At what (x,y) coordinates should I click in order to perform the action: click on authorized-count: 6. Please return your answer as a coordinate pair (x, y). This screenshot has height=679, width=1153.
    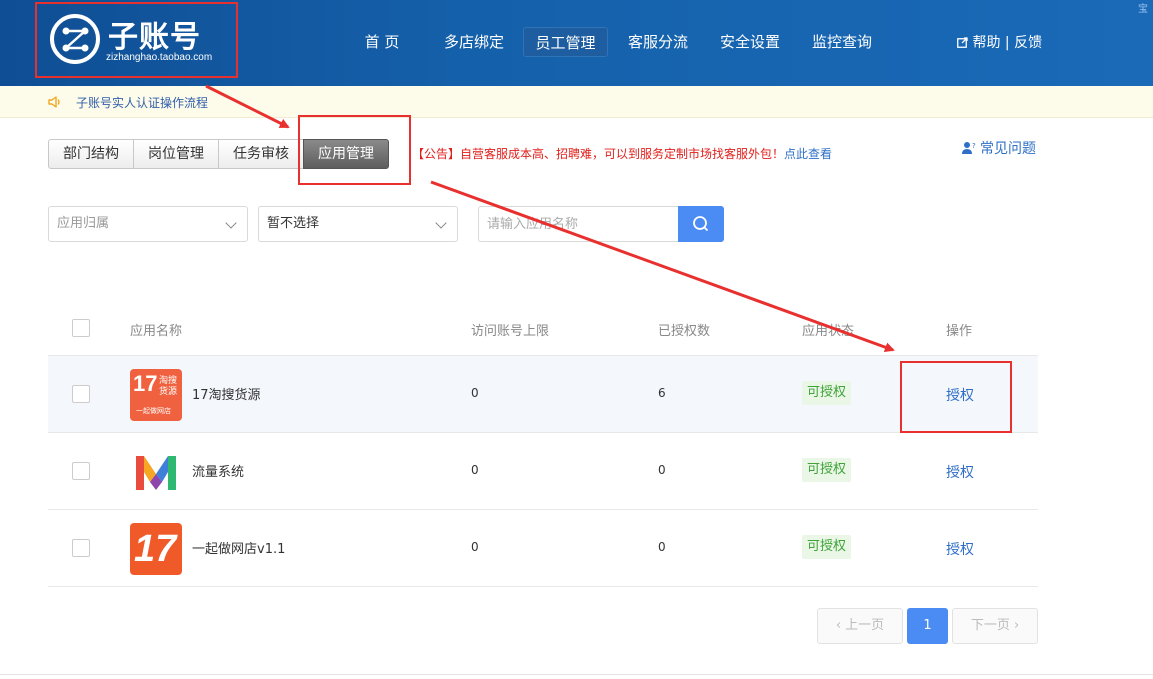
    Looking at the image, I should click on (662, 393).